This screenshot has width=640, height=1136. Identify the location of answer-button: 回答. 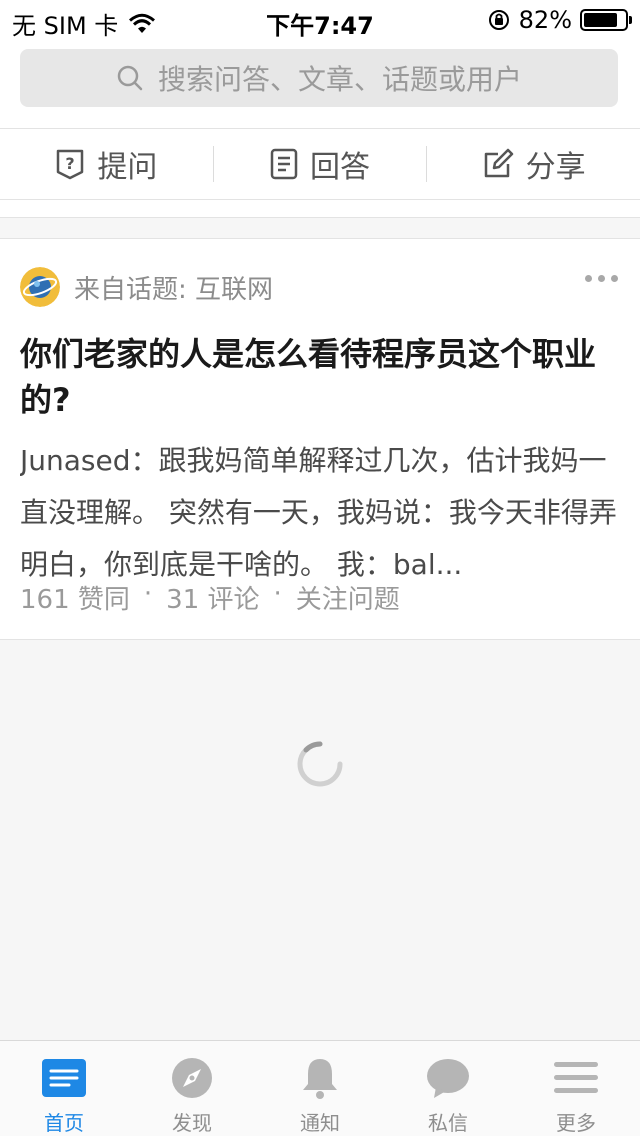
(320, 164).